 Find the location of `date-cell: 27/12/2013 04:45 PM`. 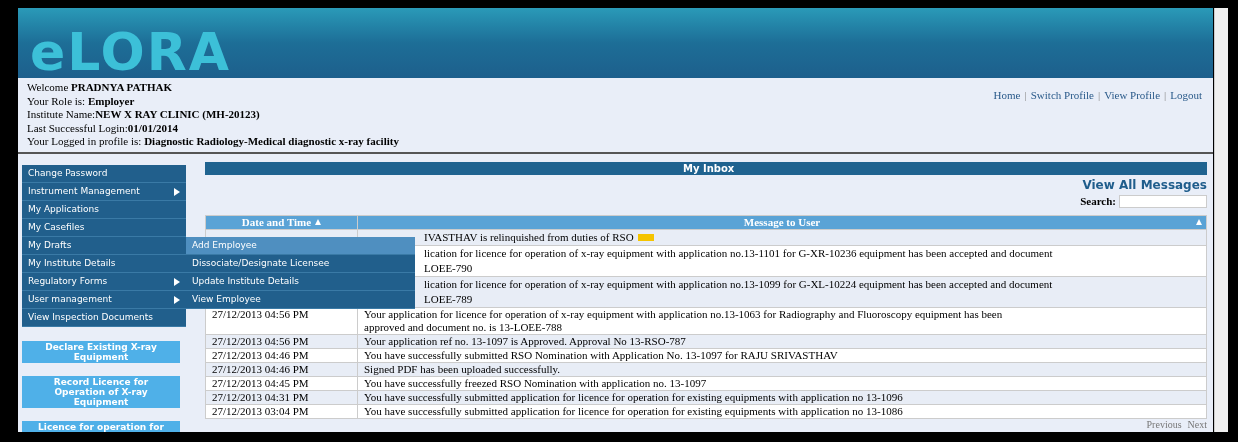

date-cell: 27/12/2013 04:45 PM is located at coordinates (281, 383).